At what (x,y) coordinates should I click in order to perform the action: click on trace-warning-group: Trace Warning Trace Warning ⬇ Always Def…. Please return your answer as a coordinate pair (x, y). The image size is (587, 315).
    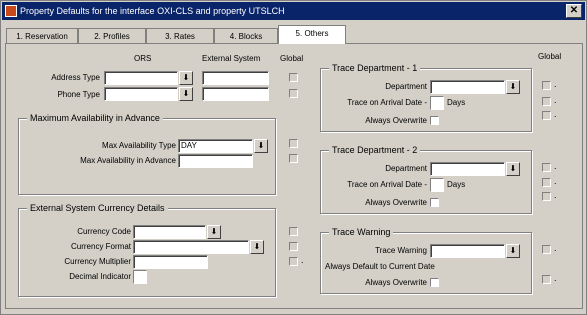
    Looking at the image, I should click on (426, 260).